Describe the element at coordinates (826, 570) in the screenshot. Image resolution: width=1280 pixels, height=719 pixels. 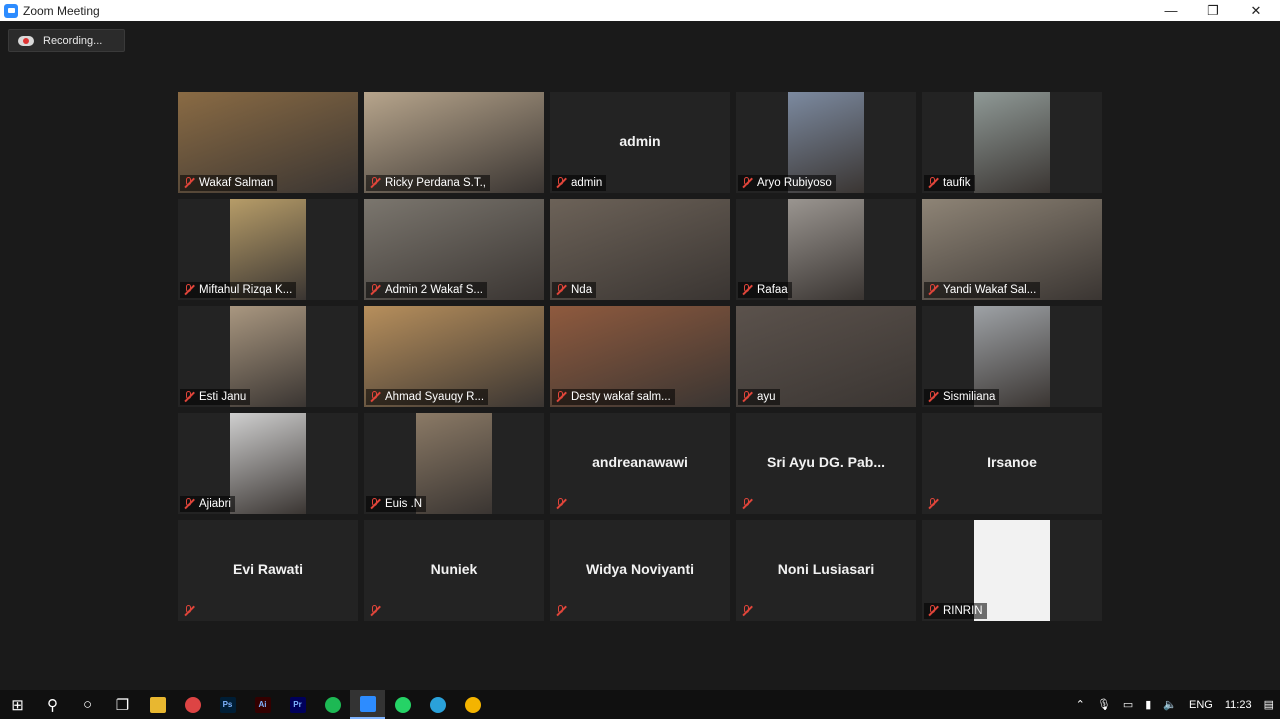
I see `participant-tile: Noni Lusiasari` at that location.